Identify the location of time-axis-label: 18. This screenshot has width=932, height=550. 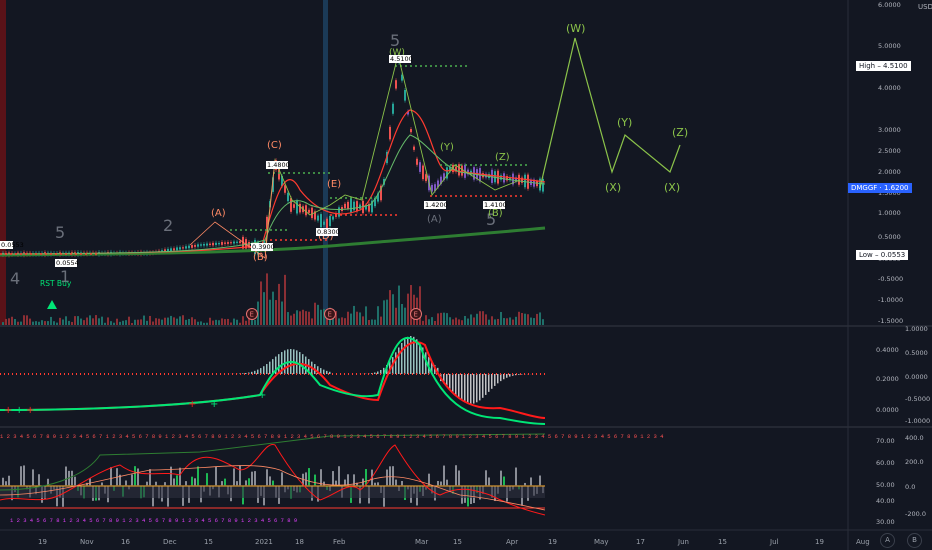
(299, 542).